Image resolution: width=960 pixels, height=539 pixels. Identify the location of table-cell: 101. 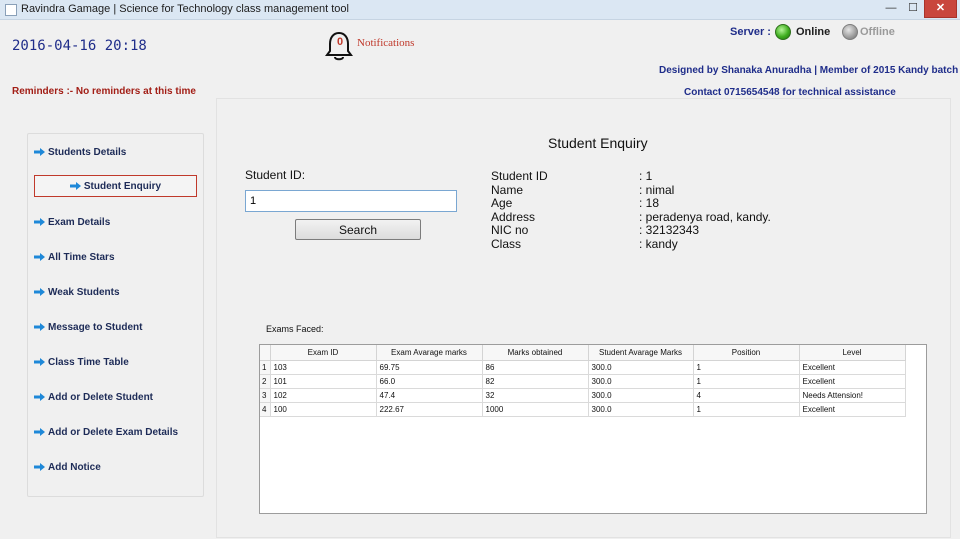
(323, 381).